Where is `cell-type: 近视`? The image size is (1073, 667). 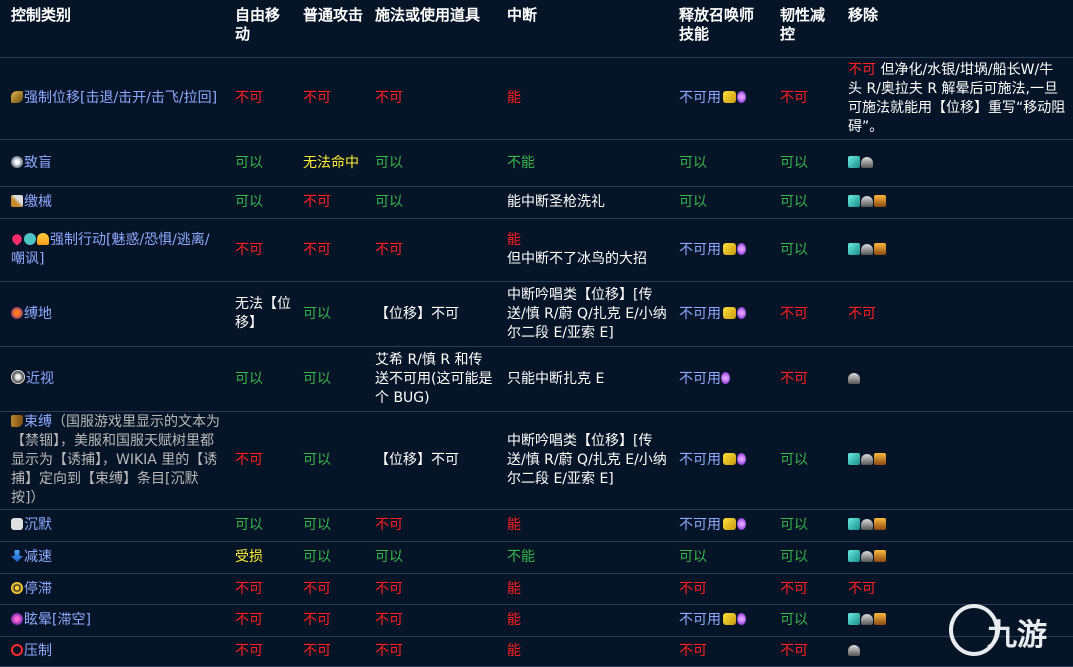
cell-type: 近视 is located at coordinates (114, 379).